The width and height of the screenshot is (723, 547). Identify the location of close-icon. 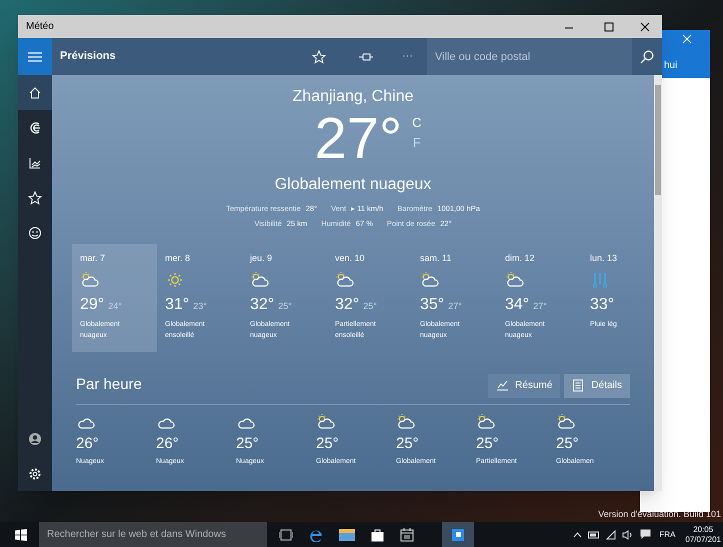
(645, 27).